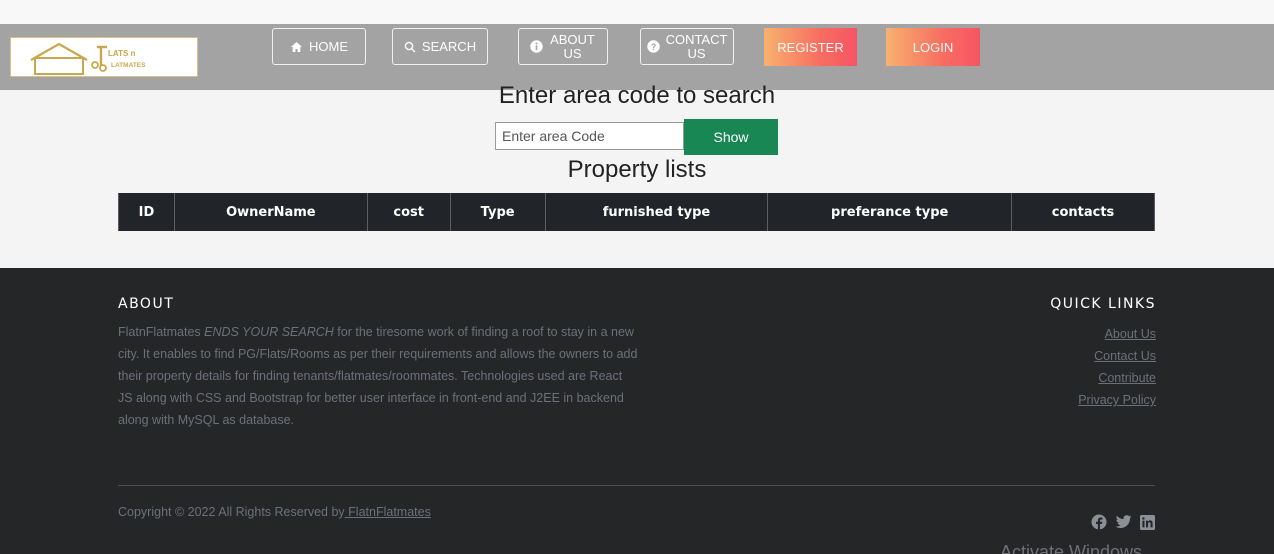 The height and width of the screenshot is (554, 1274). What do you see at coordinates (146, 304) in the screenshot?
I see `about-heading: ABOUT` at bounding box center [146, 304].